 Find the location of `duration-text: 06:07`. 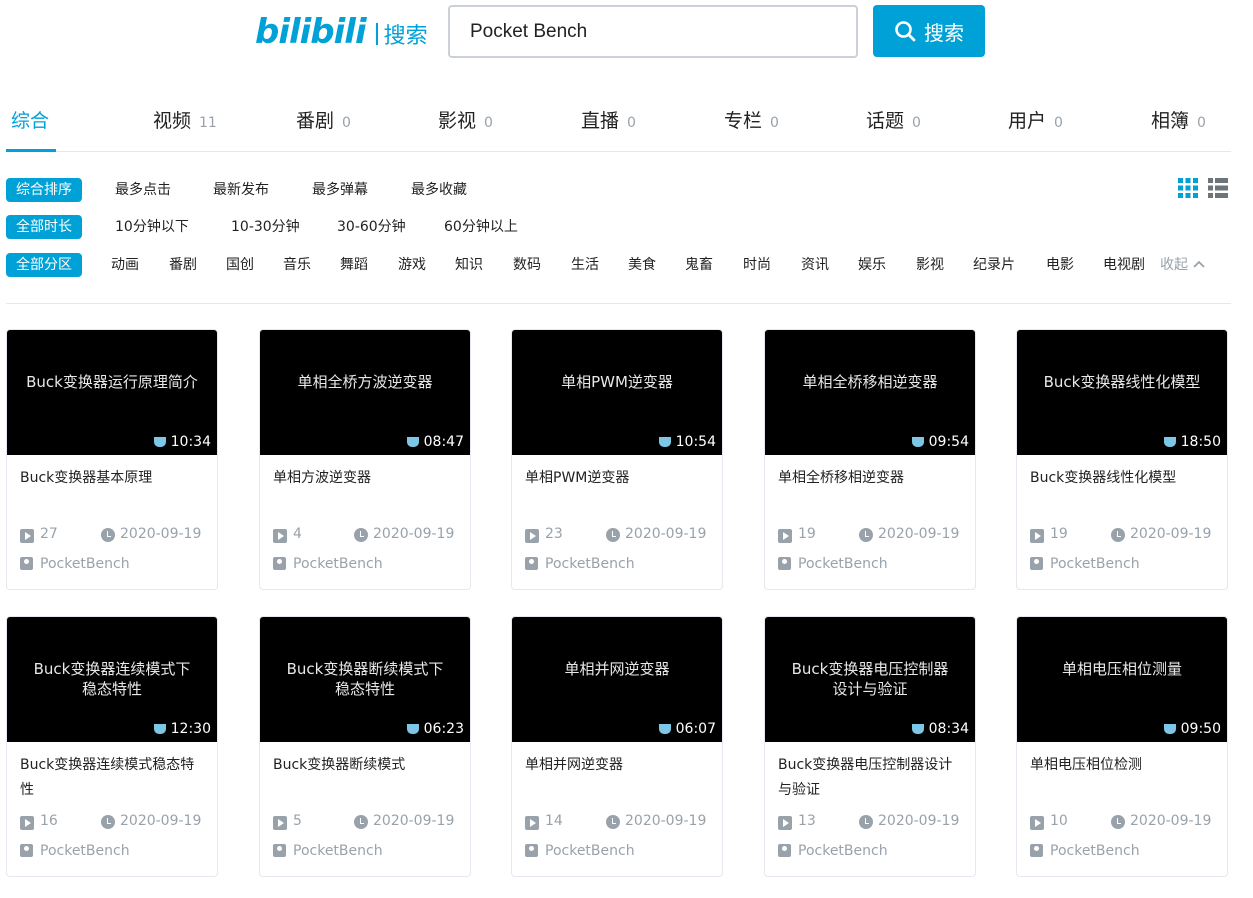

duration-text: 06:07 is located at coordinates (695, 729).